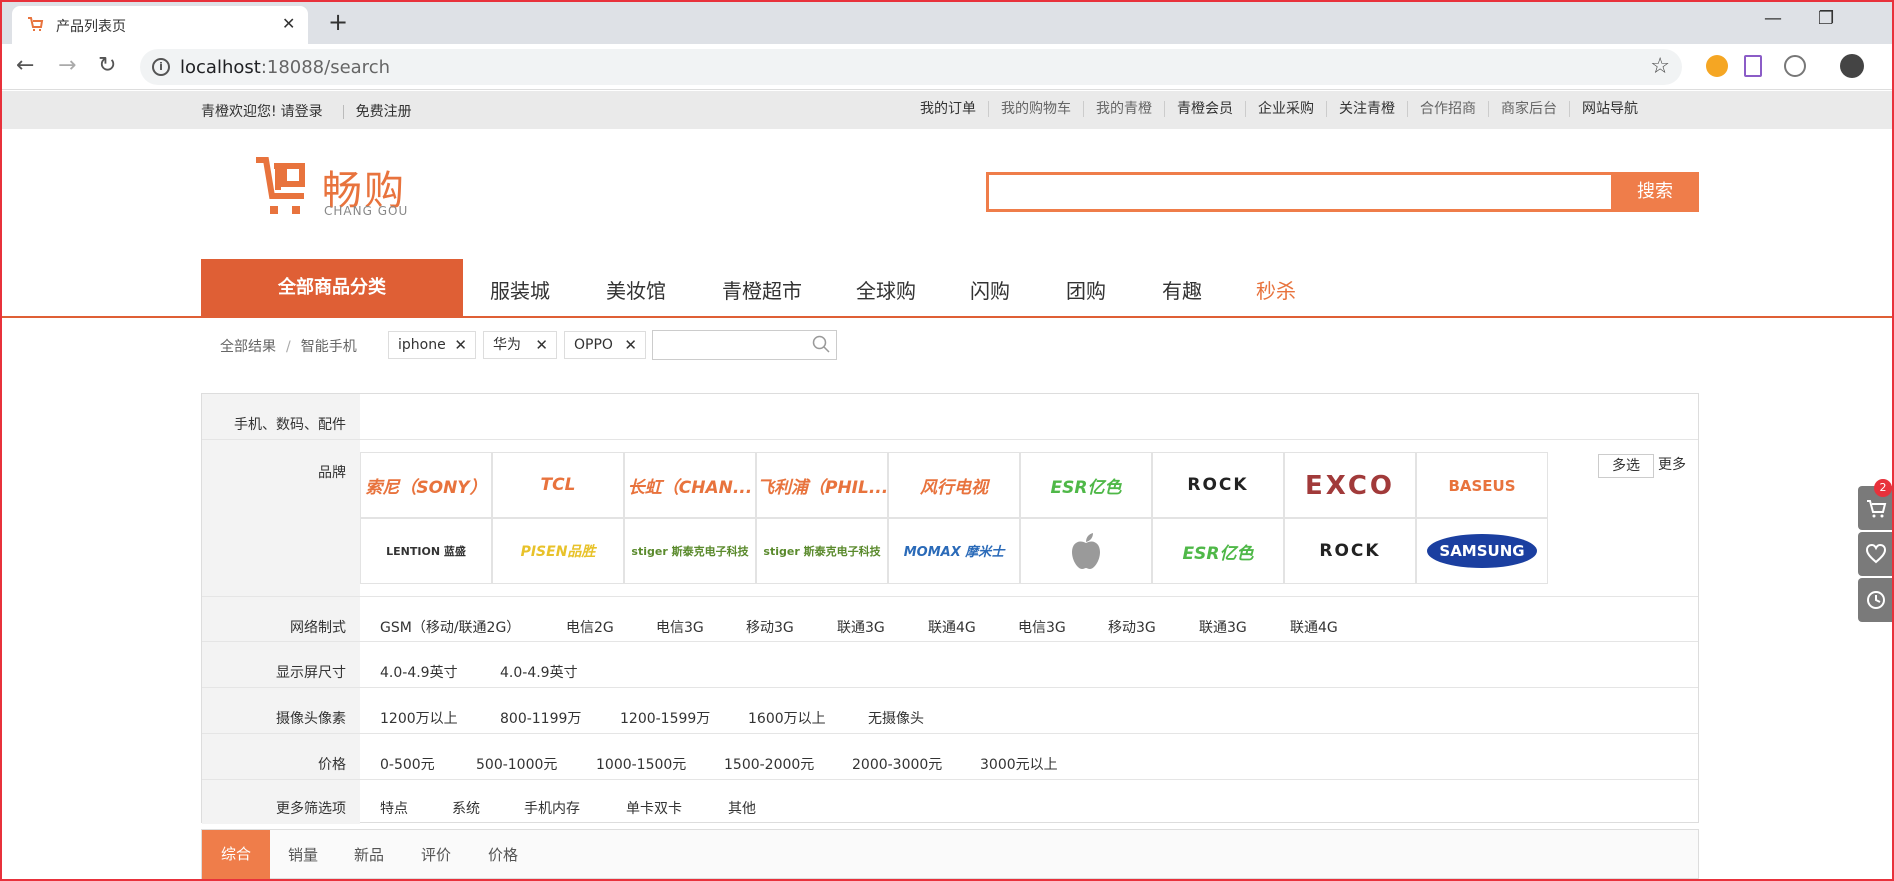  I want to click on filter-option: 其他, so click(742, 808).